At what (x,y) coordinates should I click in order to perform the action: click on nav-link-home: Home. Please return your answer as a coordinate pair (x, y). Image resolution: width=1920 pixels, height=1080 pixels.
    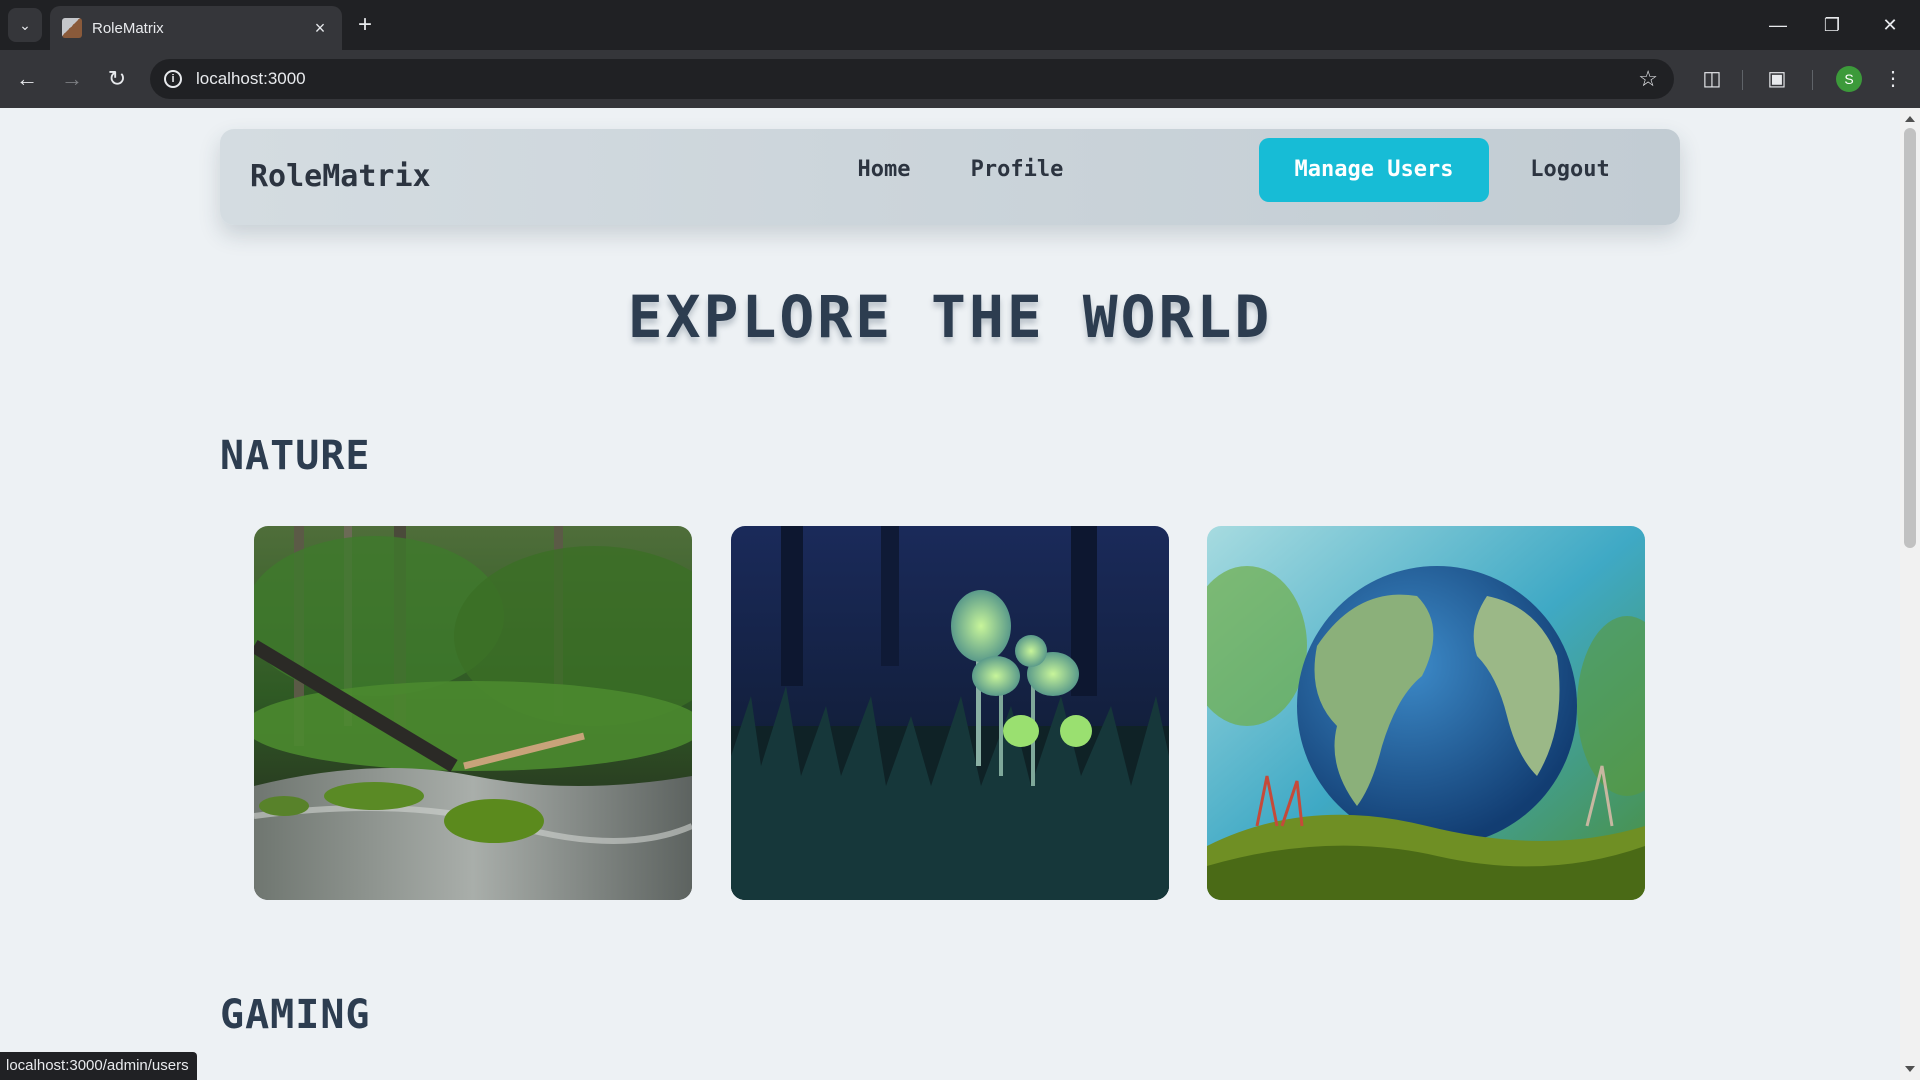
    Looking at the image, I should click on (884, 170).